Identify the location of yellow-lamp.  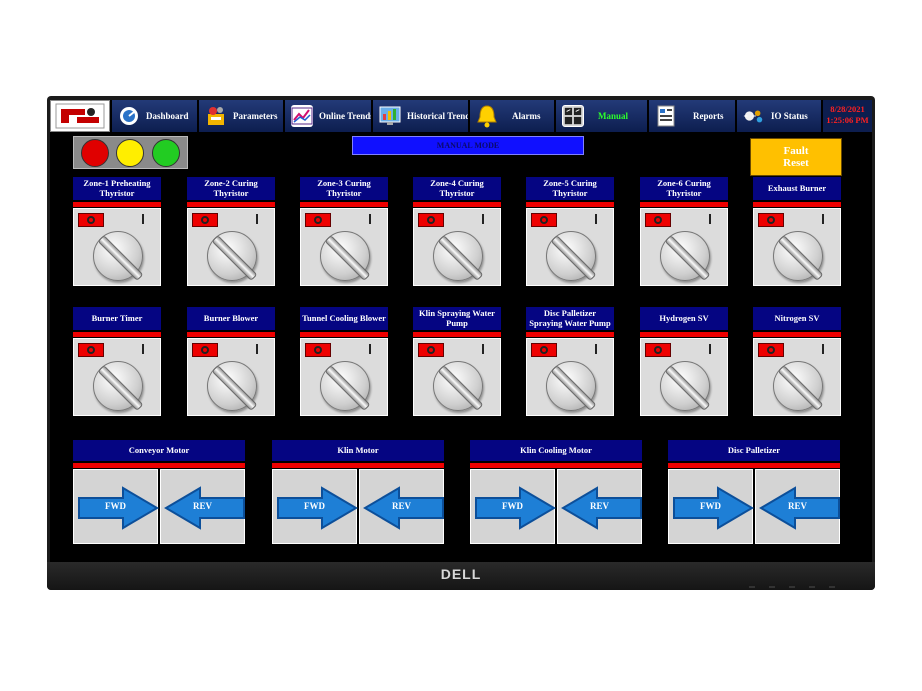
(130, 152).